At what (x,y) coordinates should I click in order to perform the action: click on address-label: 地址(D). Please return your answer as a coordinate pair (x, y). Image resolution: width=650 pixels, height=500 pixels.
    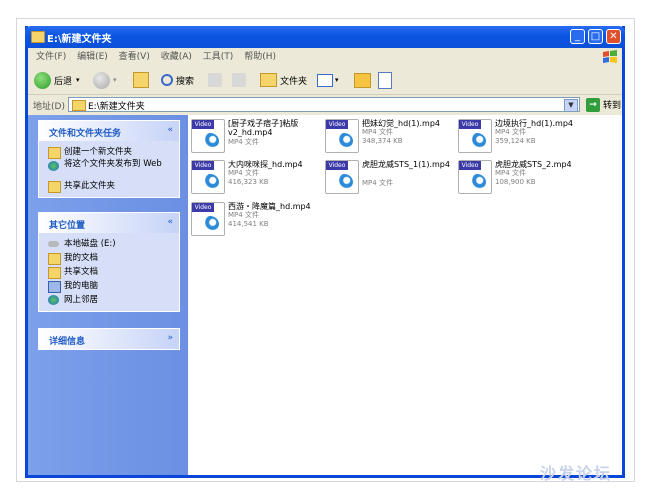
    Looking at the image, I should click on (49, 107).